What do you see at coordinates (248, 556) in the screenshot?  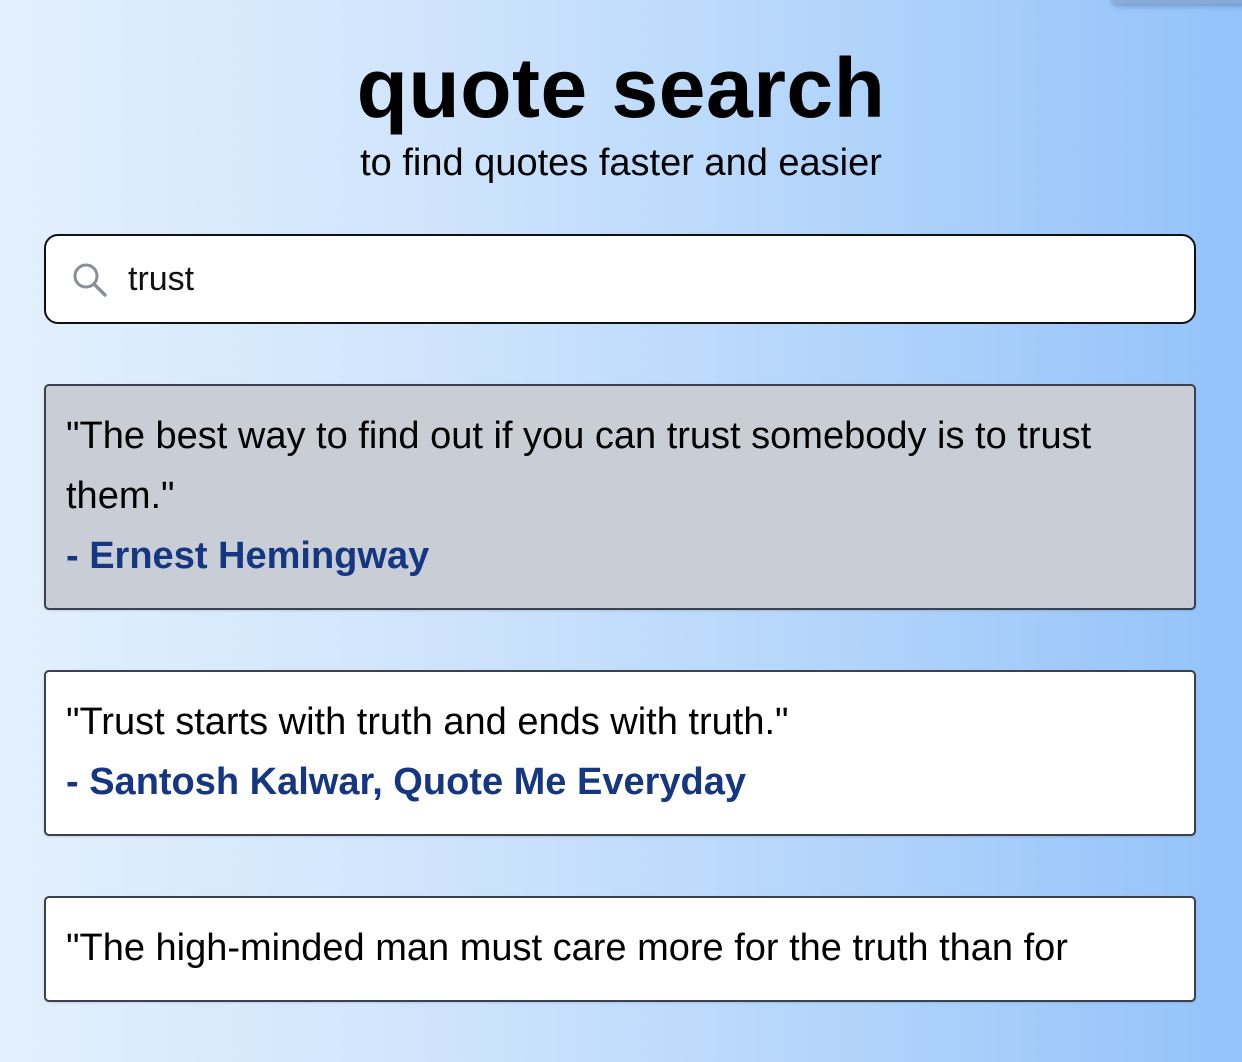 I see `quote-author: - Ernest Hemingway` at bounding box center [248, 556].